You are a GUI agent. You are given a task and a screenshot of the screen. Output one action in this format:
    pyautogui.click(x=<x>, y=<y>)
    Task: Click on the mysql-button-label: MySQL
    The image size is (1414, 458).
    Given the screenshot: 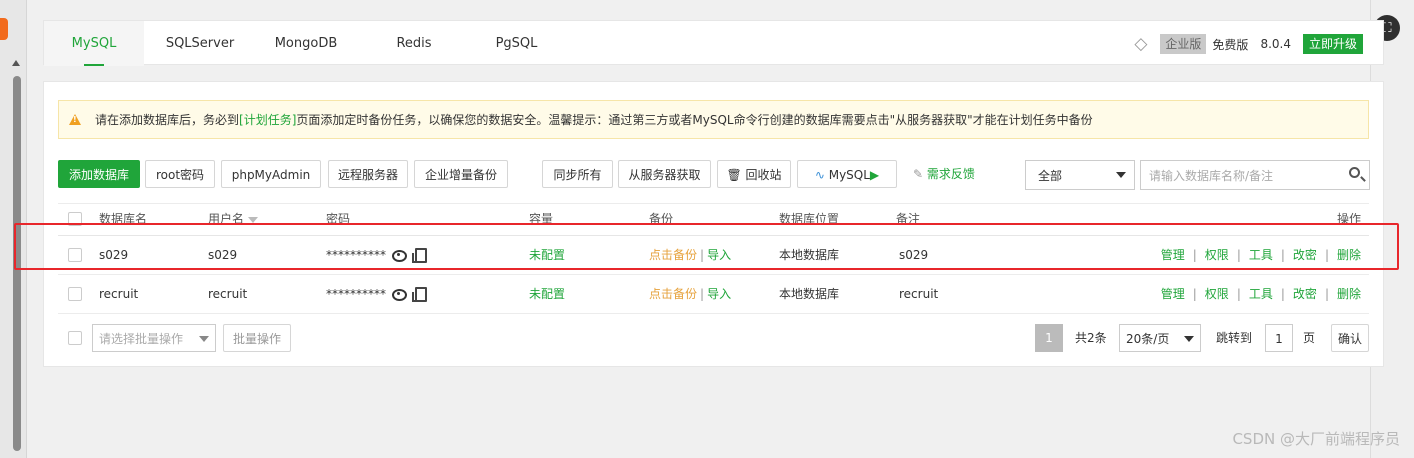 What is the action you would take?
    pyautogui.click(x=849, y=175)
    